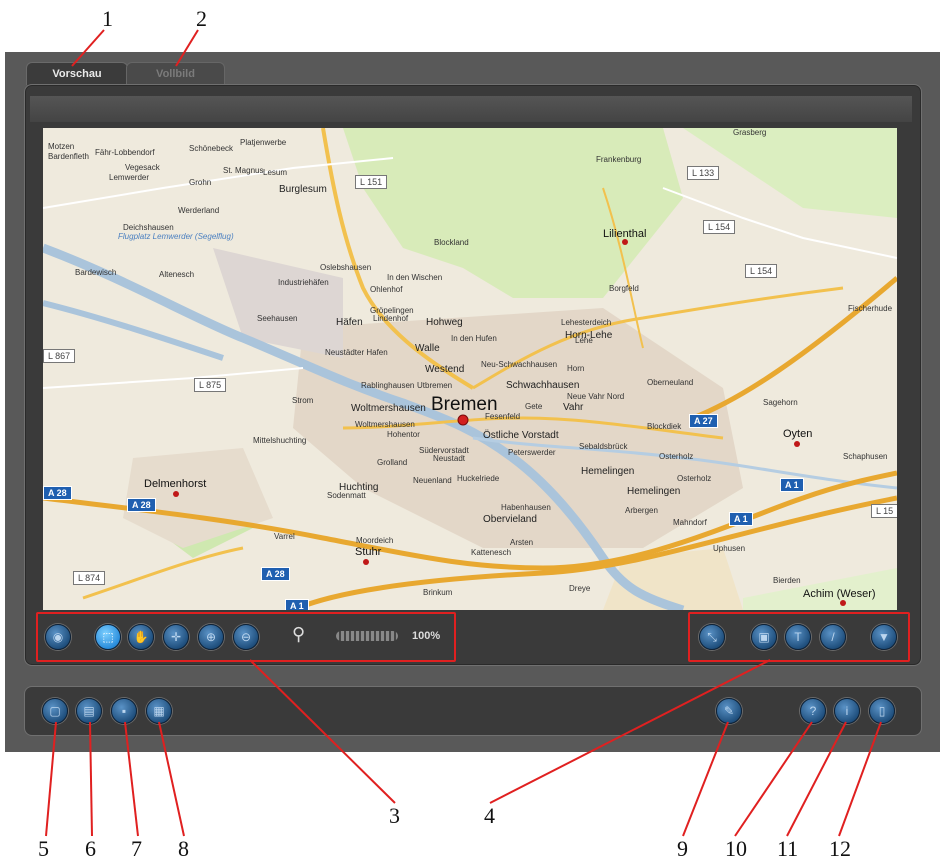  Describe the element at coordinates (840, 848) in the screenshot. I see `callout-12: 12` at that location.